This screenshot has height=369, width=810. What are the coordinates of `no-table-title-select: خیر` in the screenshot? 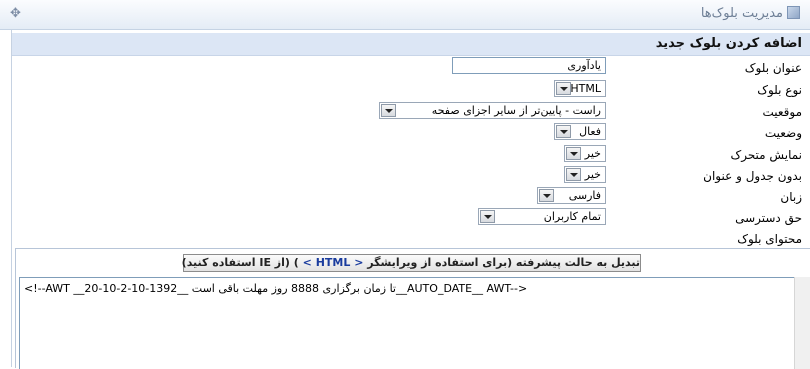 It's located at (585, 174).